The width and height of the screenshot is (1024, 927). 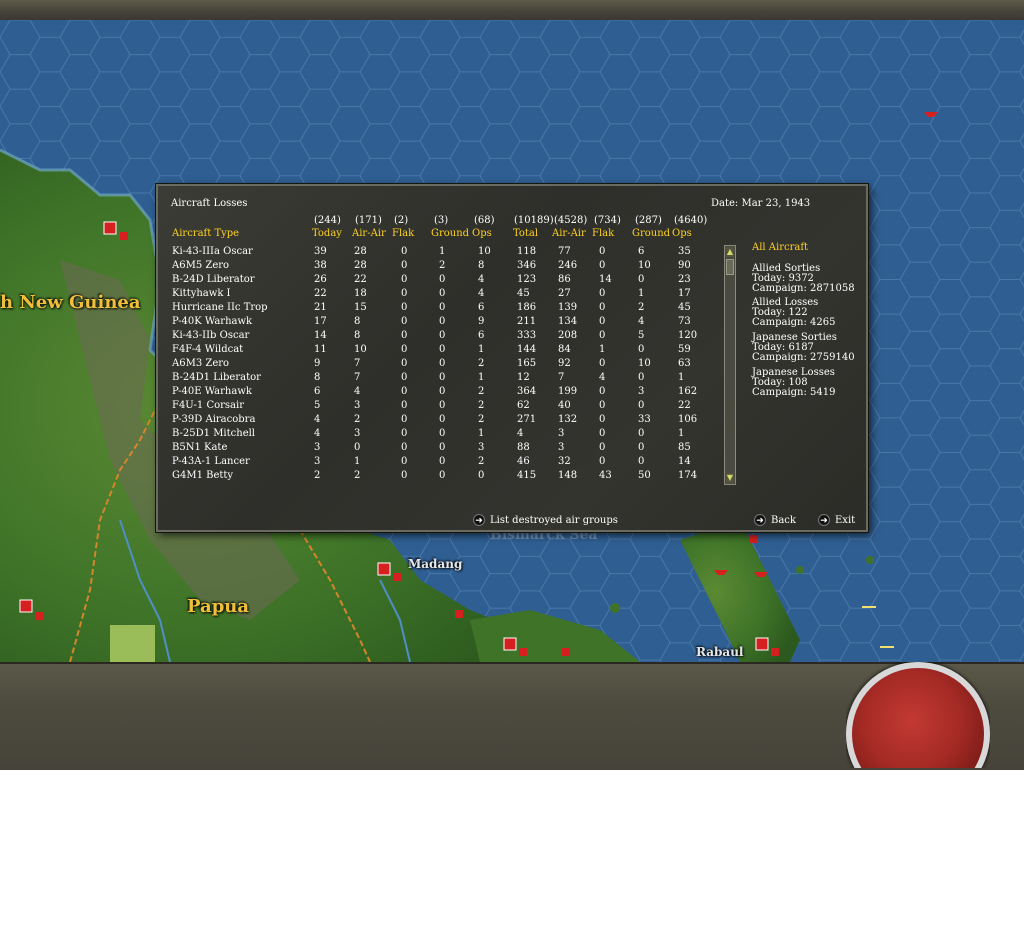 I want to click on cell-flak: 14, so click(x=605, y=279).